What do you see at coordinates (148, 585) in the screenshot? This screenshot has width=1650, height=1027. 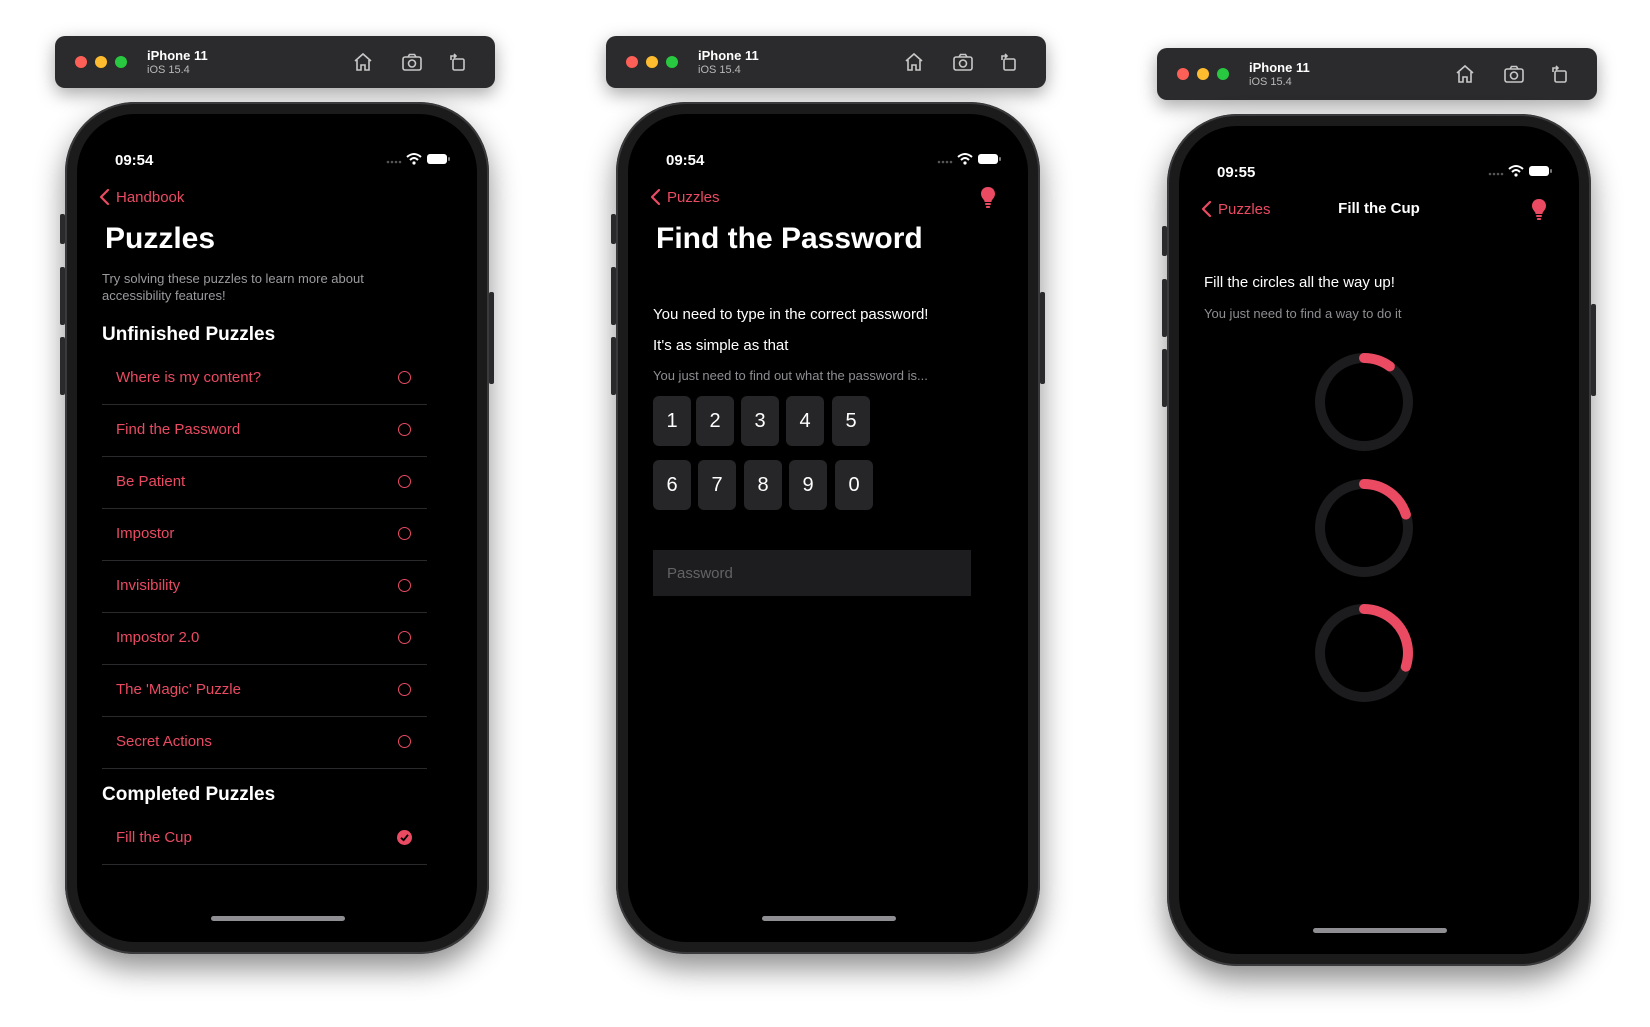 I see `puzzle-label: Invisibility` at bounding box center [148, 585].